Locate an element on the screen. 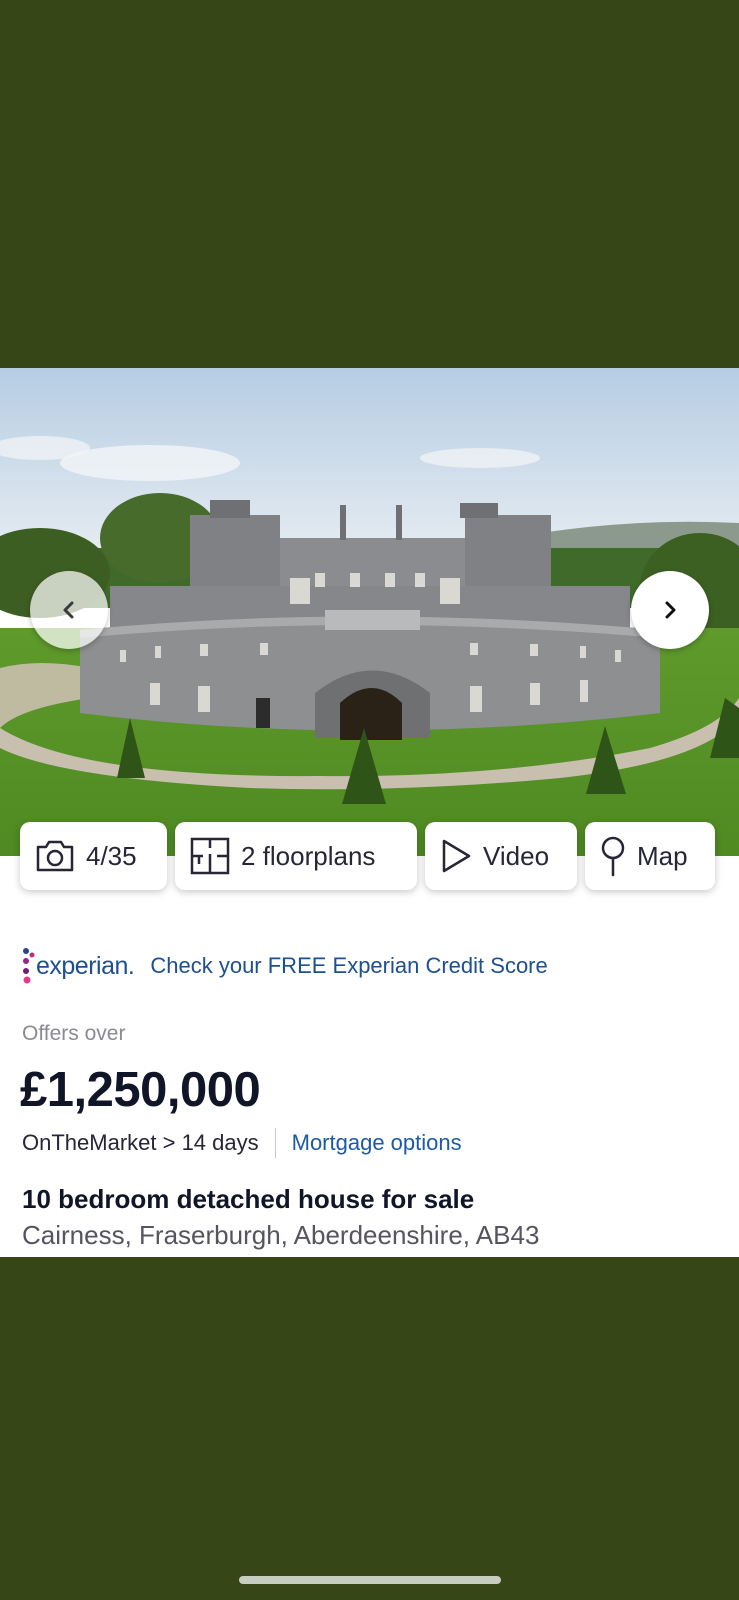 This screenshot has height=1600, width=739. listing-meta: OnTheMarket > 14 days Mortgage options is located at coordinates (242, 1143).